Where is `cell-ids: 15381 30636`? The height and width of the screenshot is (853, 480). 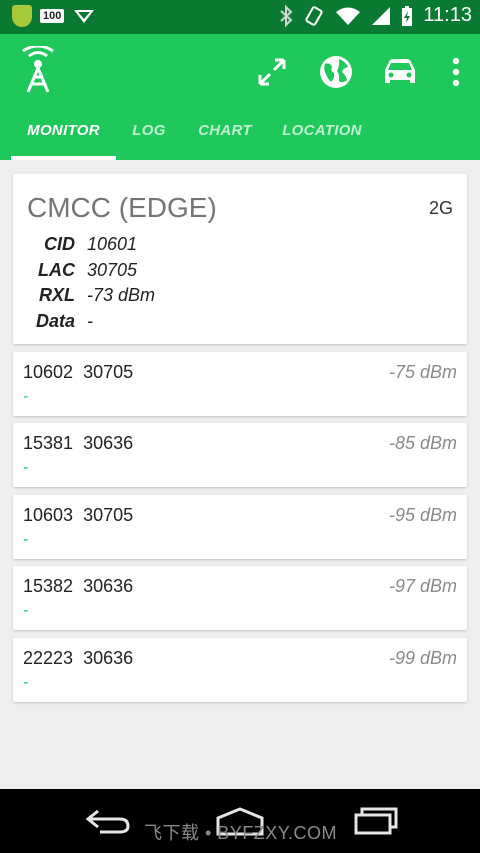 cell-ids: 15381 30636 is located at coordinates (78, 443).